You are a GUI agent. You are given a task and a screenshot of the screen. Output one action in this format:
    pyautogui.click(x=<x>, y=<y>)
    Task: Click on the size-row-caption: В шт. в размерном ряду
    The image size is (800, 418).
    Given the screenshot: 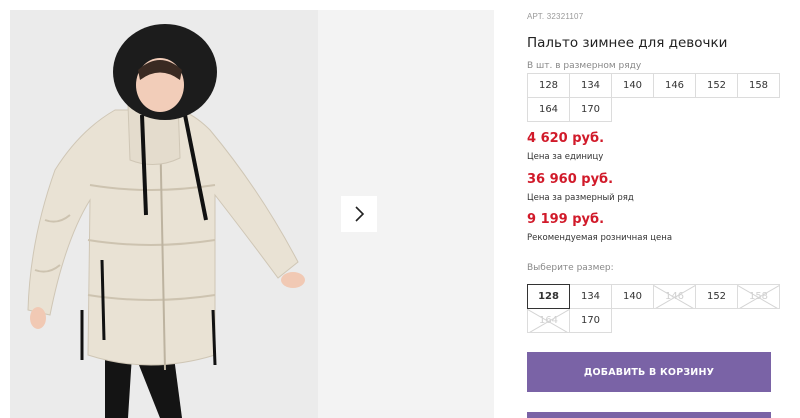 What is the action you would take?
    pyautogui.click(x=584, y=66)
    